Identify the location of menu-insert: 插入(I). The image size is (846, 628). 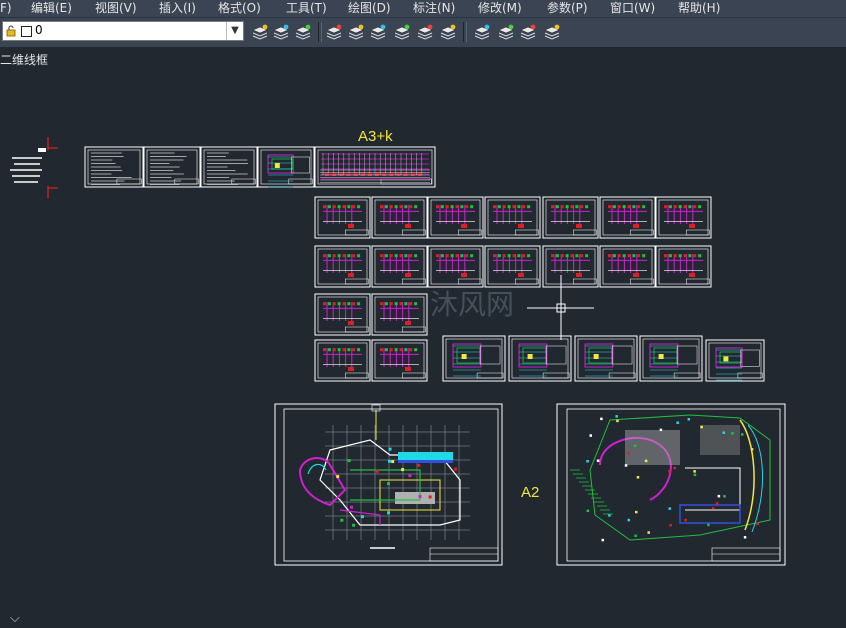
(177, 8).